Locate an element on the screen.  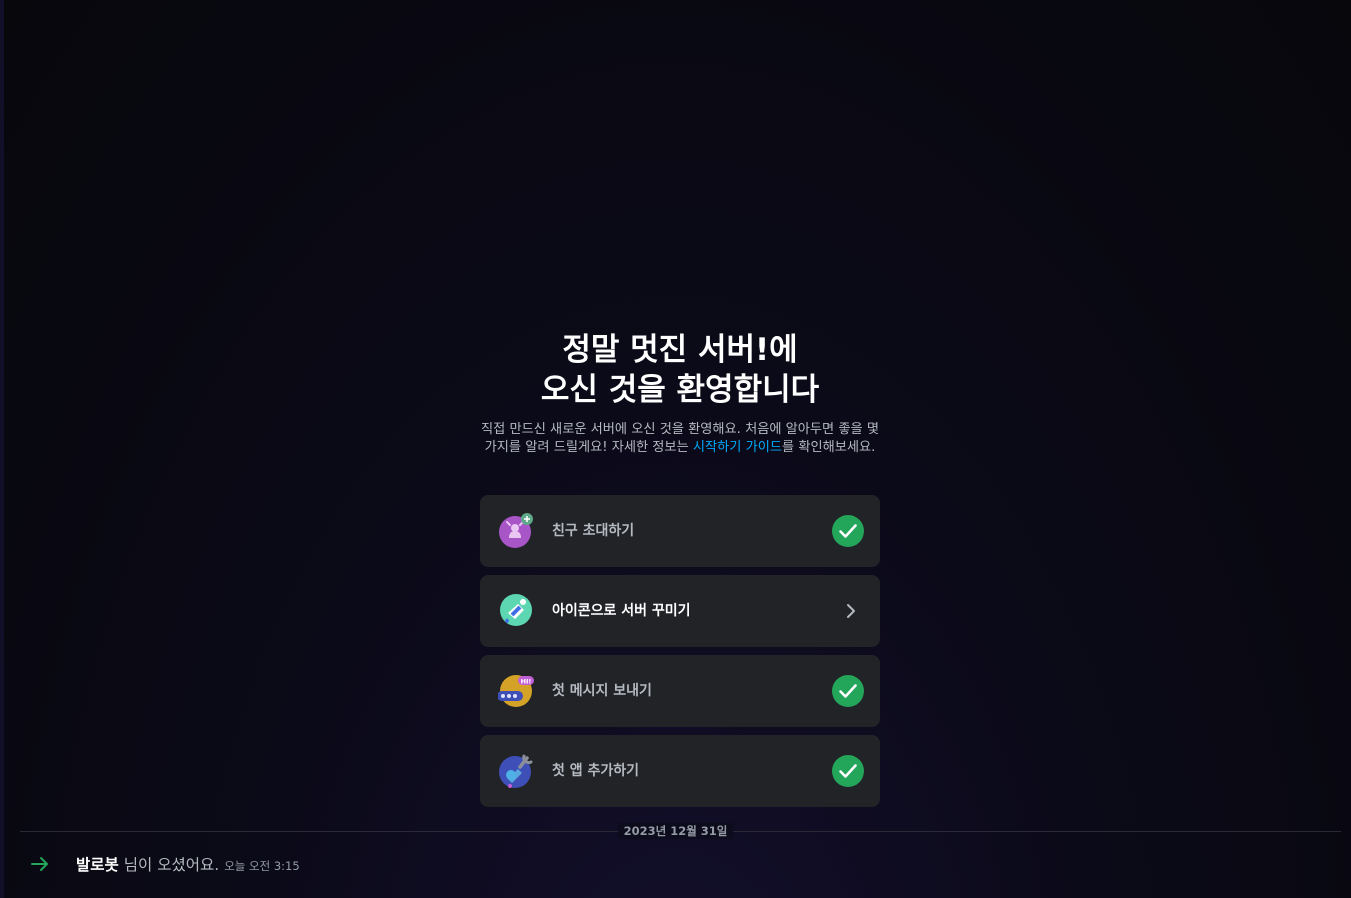
welcome-title-line2: 오신 것을 환영합니다 is located at coordinates (680, 390).